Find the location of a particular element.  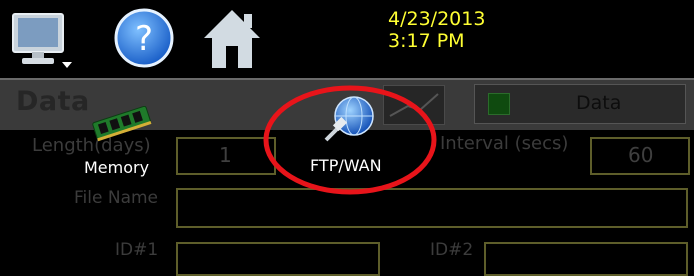

memory-option: Memory is located at coordinates (124, 141).